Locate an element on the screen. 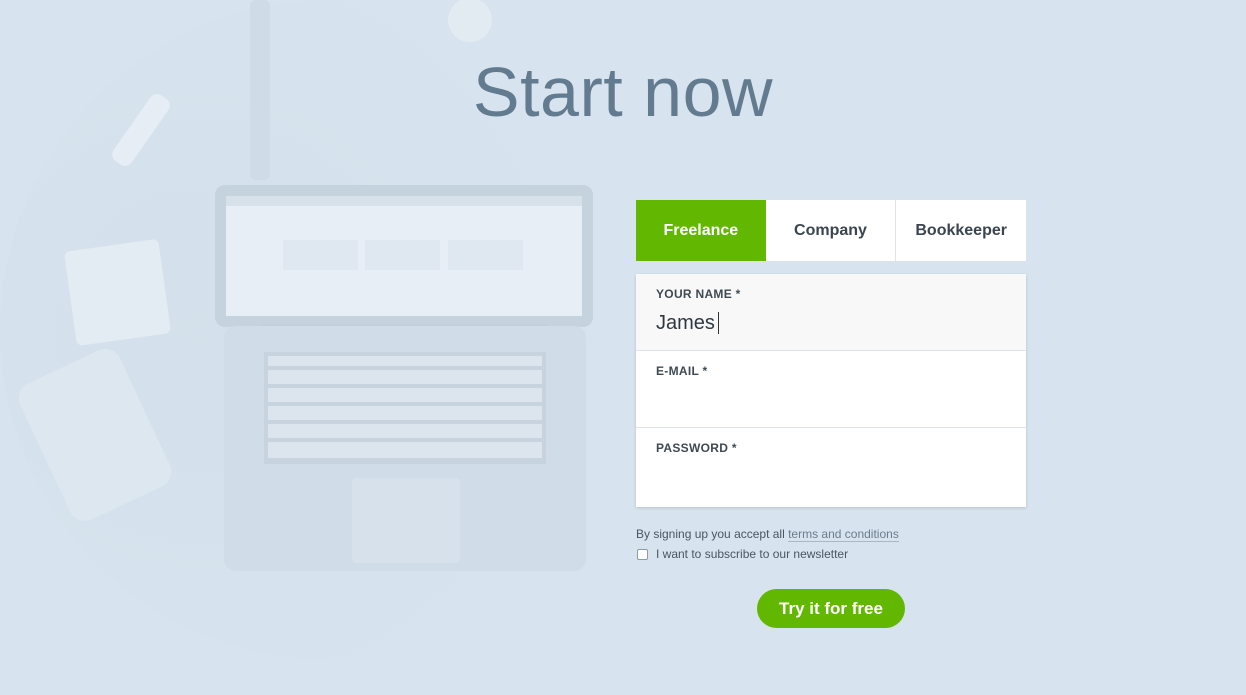  newsletter-label: I want to subscribe to our newsletter is located at coordinates (752, 554).